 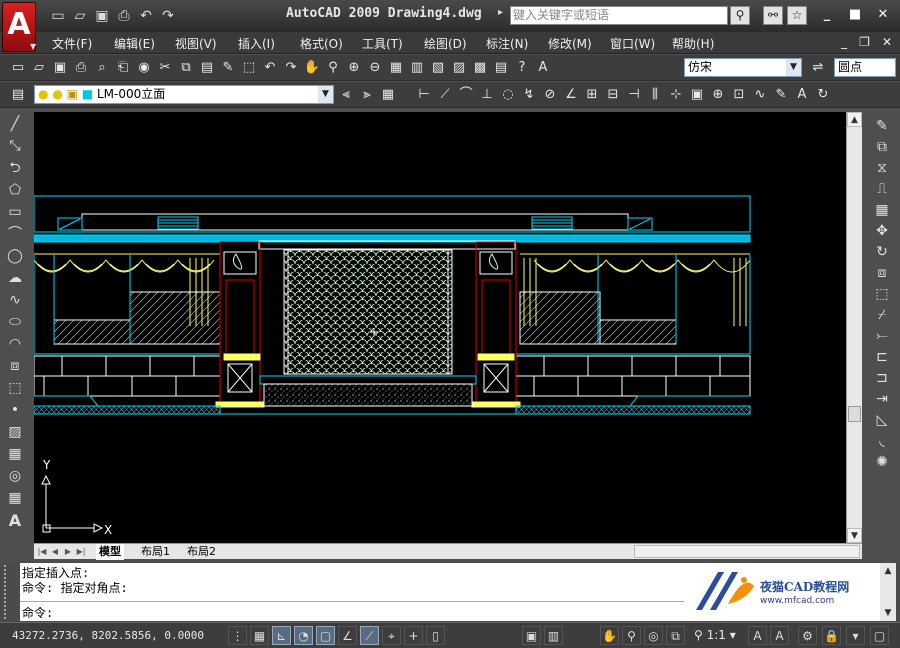 I want to click on ellipse-arc-icon: ◠, so click(x=15, y=344).